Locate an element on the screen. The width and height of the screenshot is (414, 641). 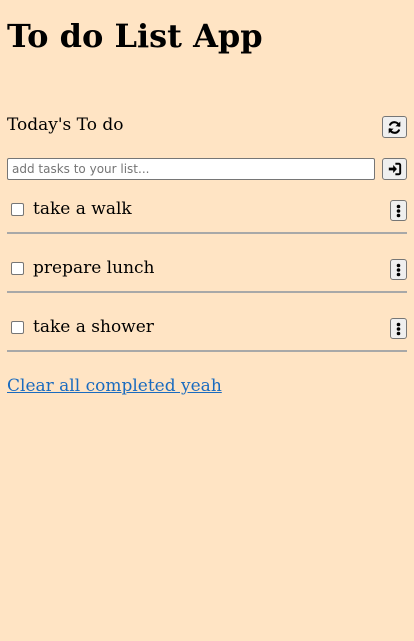
add-task-button is located at coordinates (394, 169).